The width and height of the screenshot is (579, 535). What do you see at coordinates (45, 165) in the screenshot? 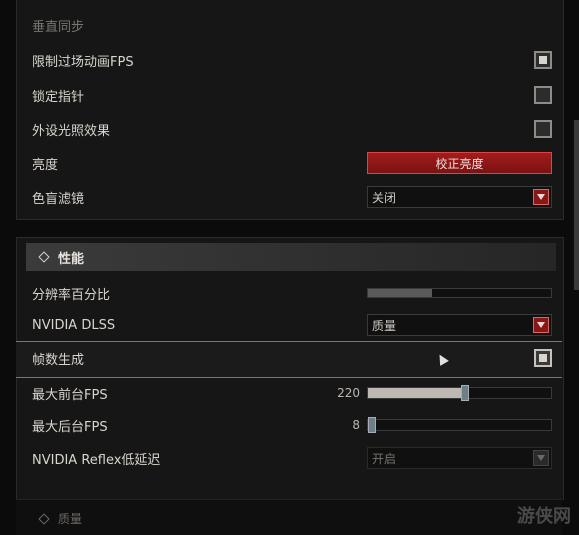
I see `brightness-label: 亮度` at bounding box center [45, 165].